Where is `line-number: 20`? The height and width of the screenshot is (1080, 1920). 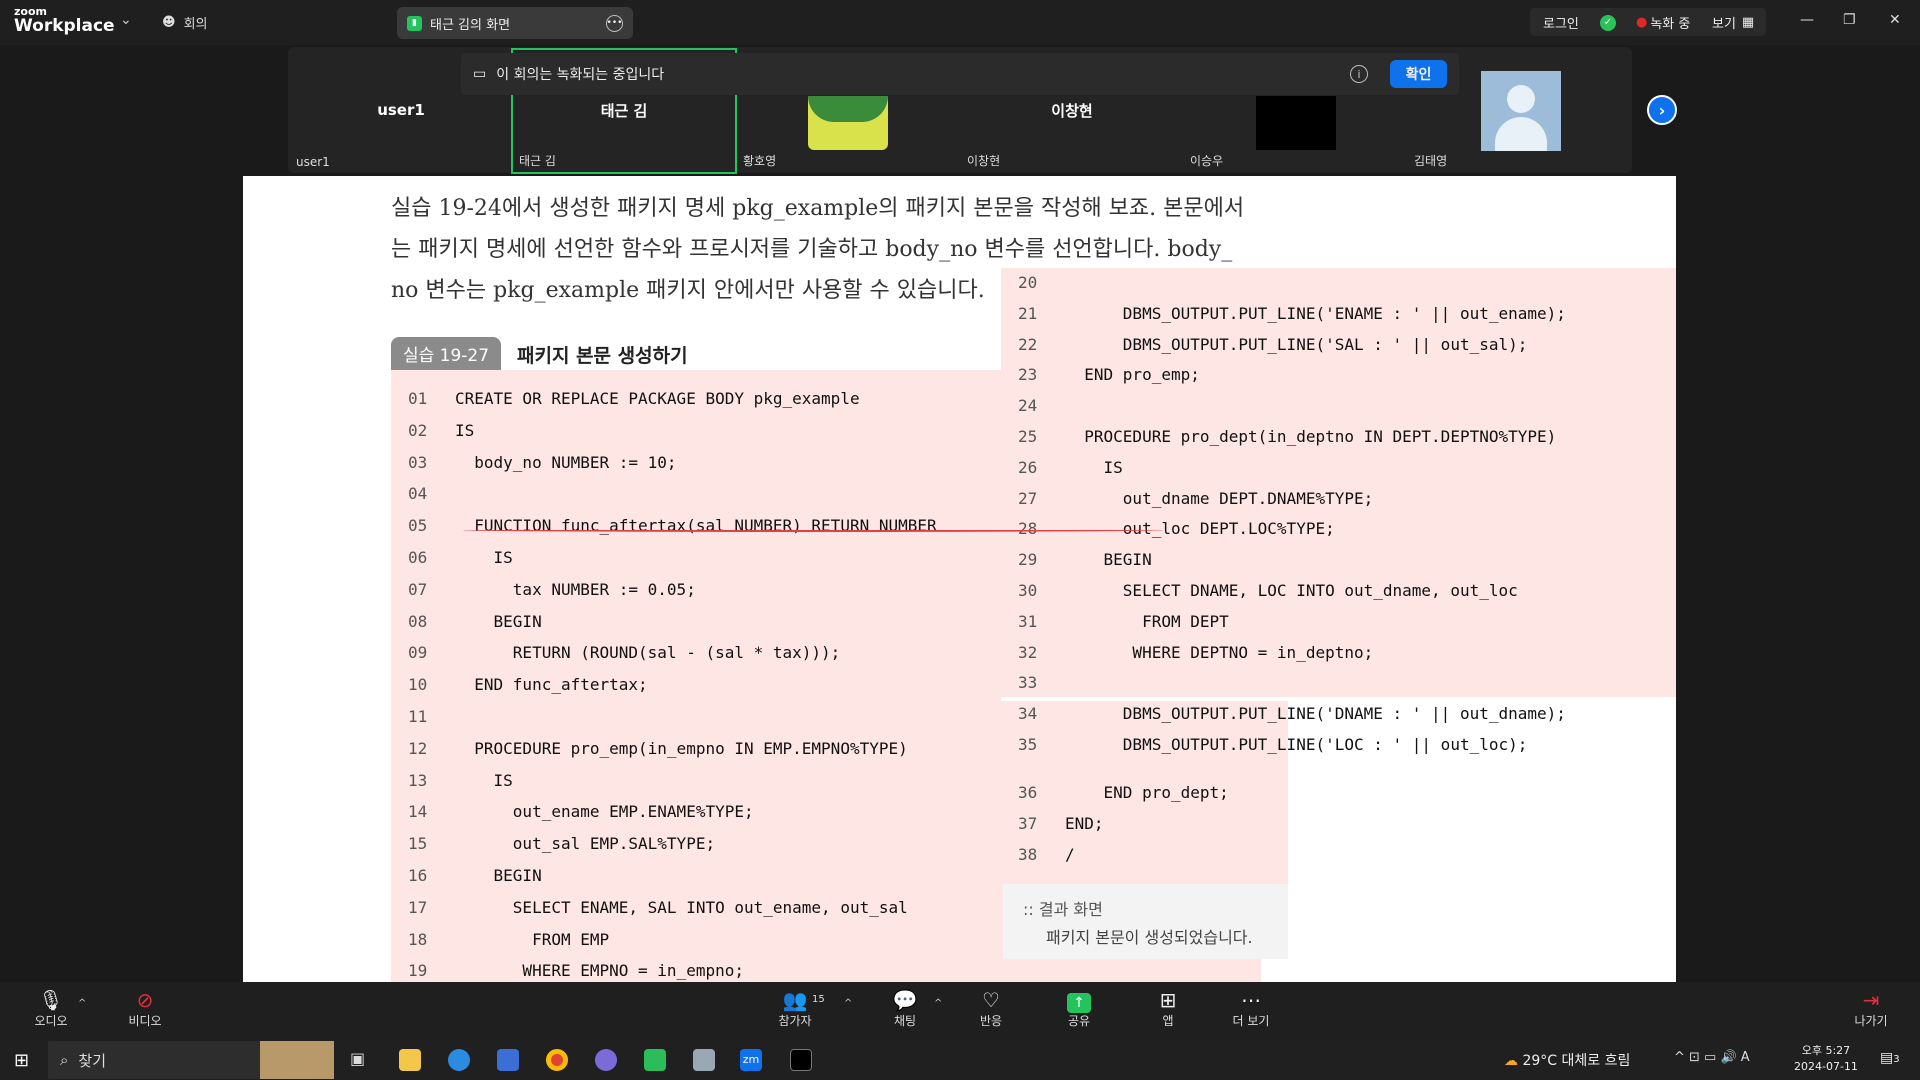
line-number: 20 is located at coordinates (1028, 282).